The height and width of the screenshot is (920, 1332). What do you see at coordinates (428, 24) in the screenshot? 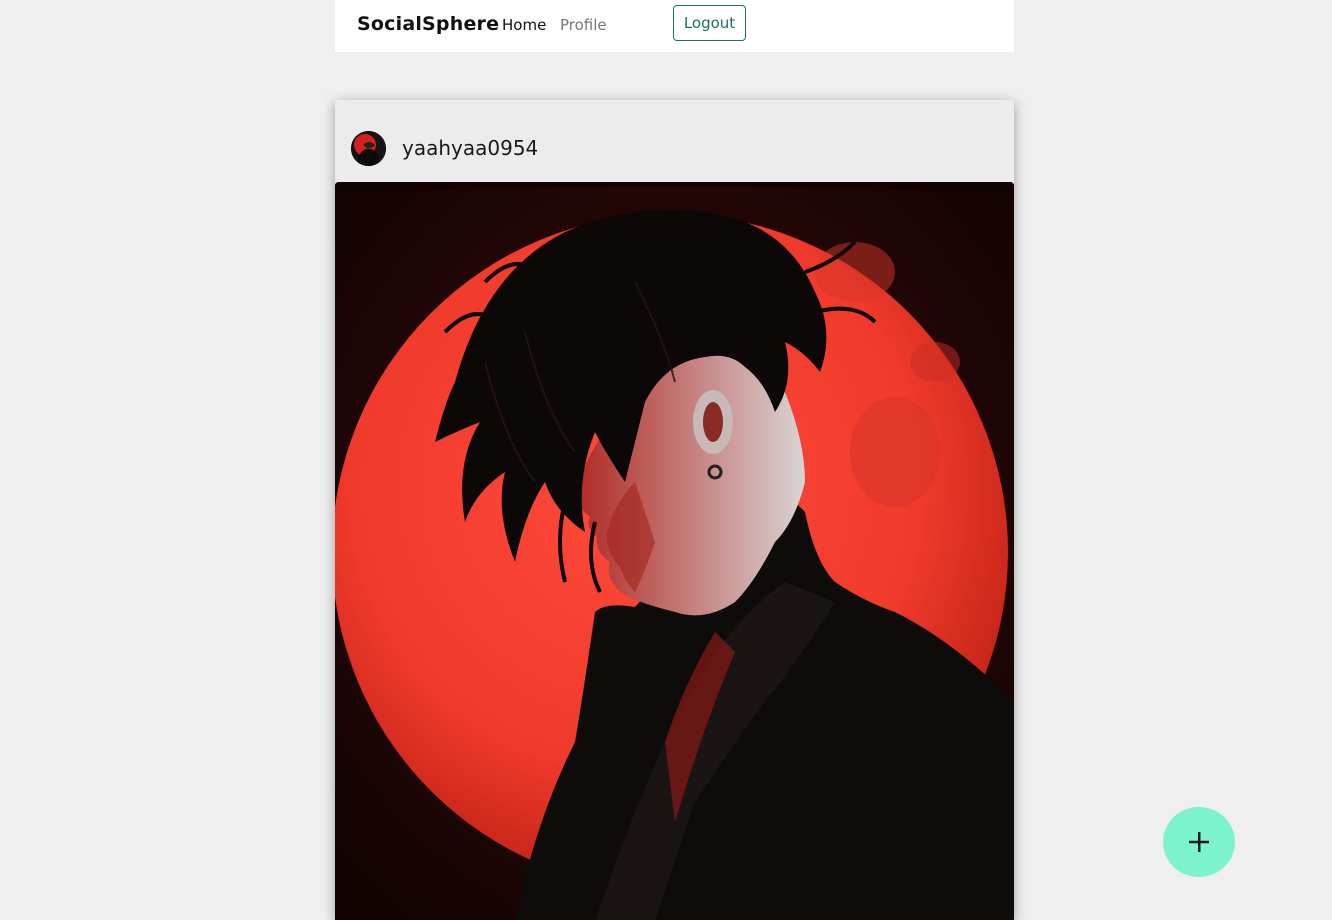
I see `brand-logo: SocialSphere` at bounding box center [428, 24].